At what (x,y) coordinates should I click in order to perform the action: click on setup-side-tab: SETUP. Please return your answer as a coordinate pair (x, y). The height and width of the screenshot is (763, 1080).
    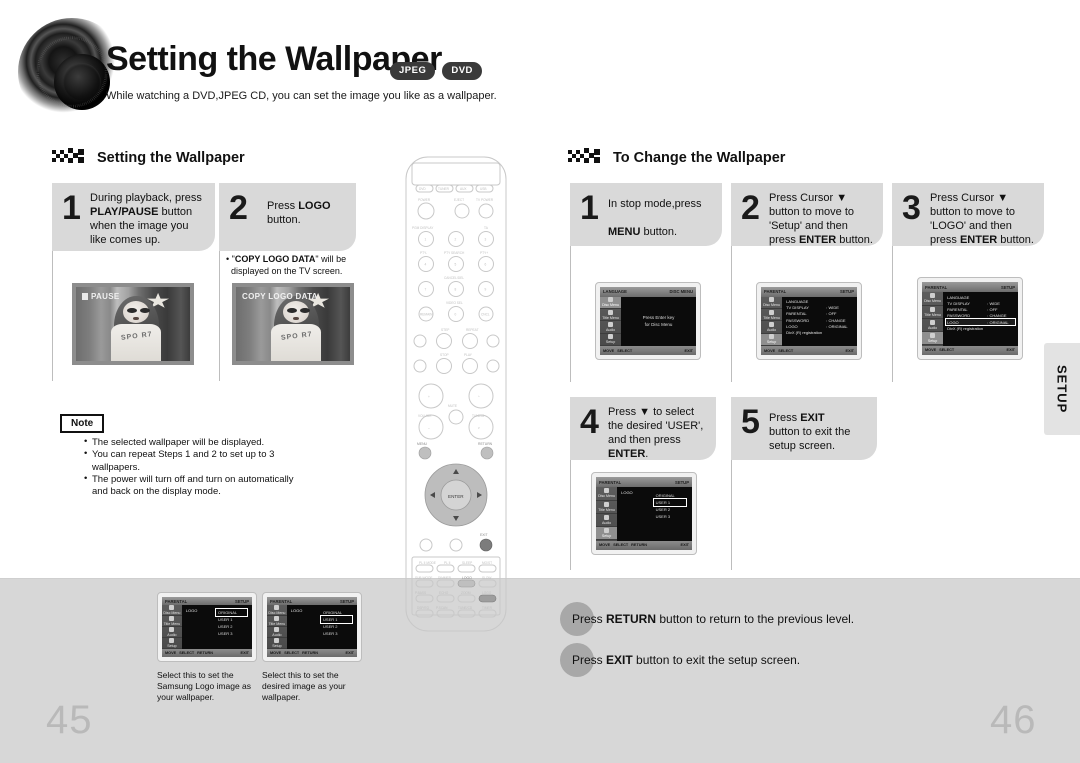
    Looking at the image, I should click on (1062, 389).